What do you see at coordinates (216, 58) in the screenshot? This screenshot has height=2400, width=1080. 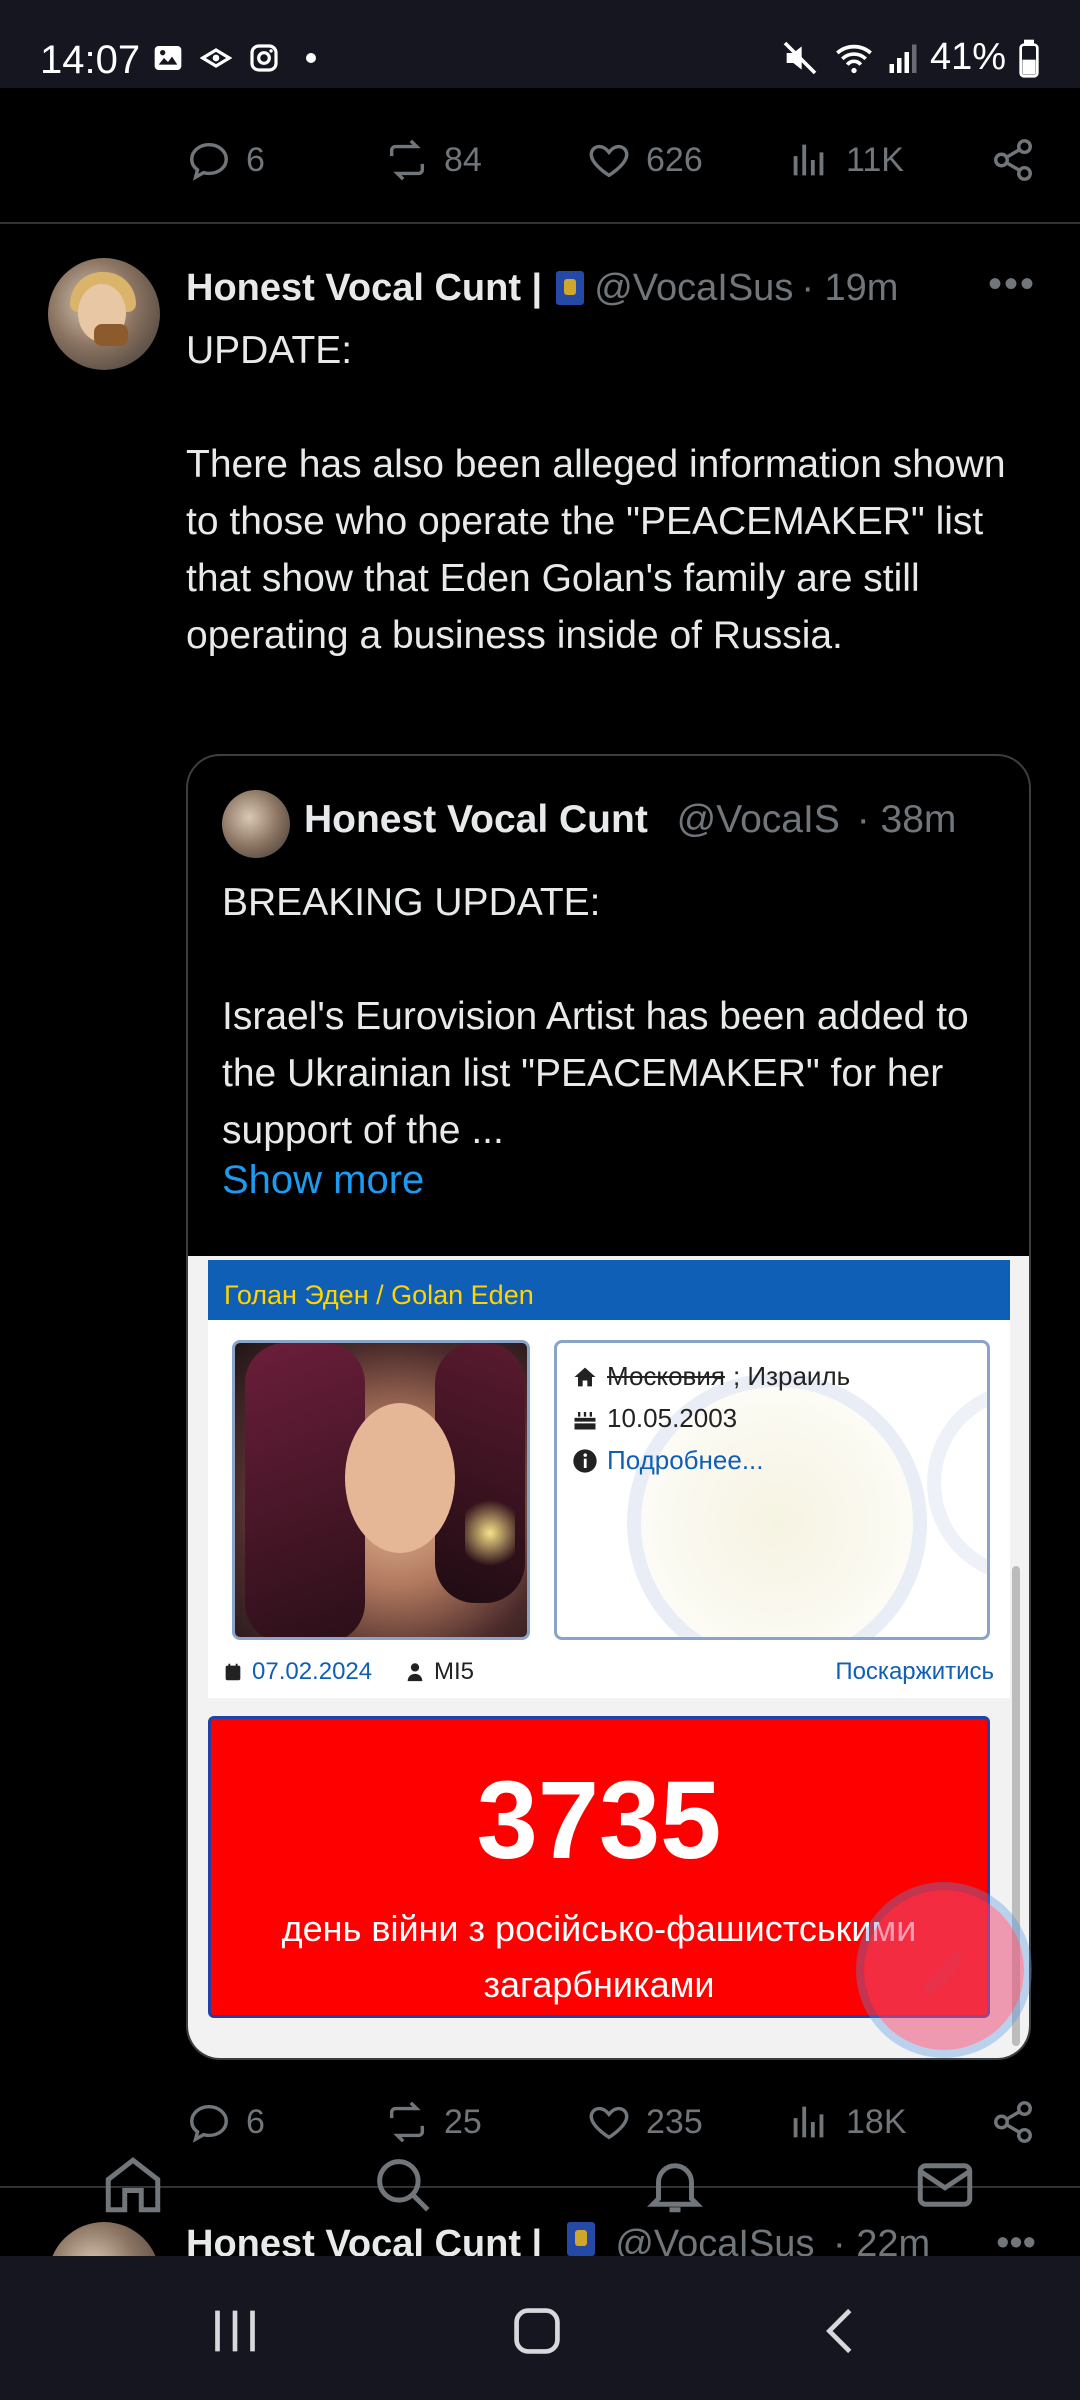 I see `cast-icon` at bounding box center [216, 58].